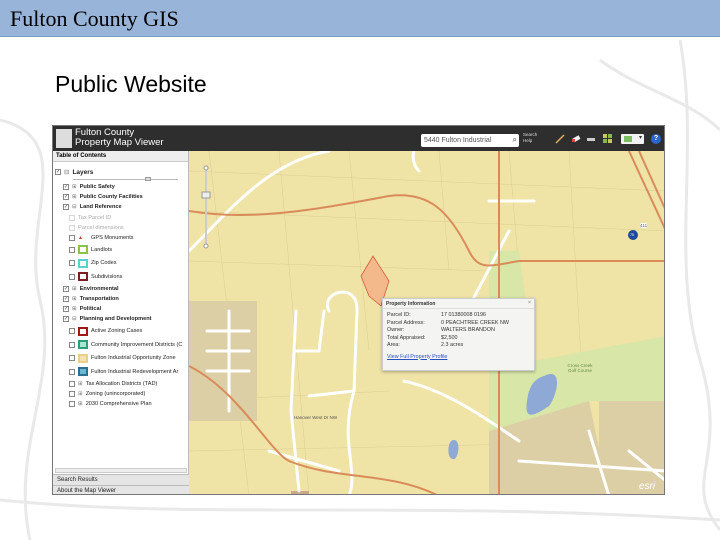 Image resolution: width=720 pixels, height=540 pixels. I want to click on toc-layer-label: Landlots, so click(102, 249).